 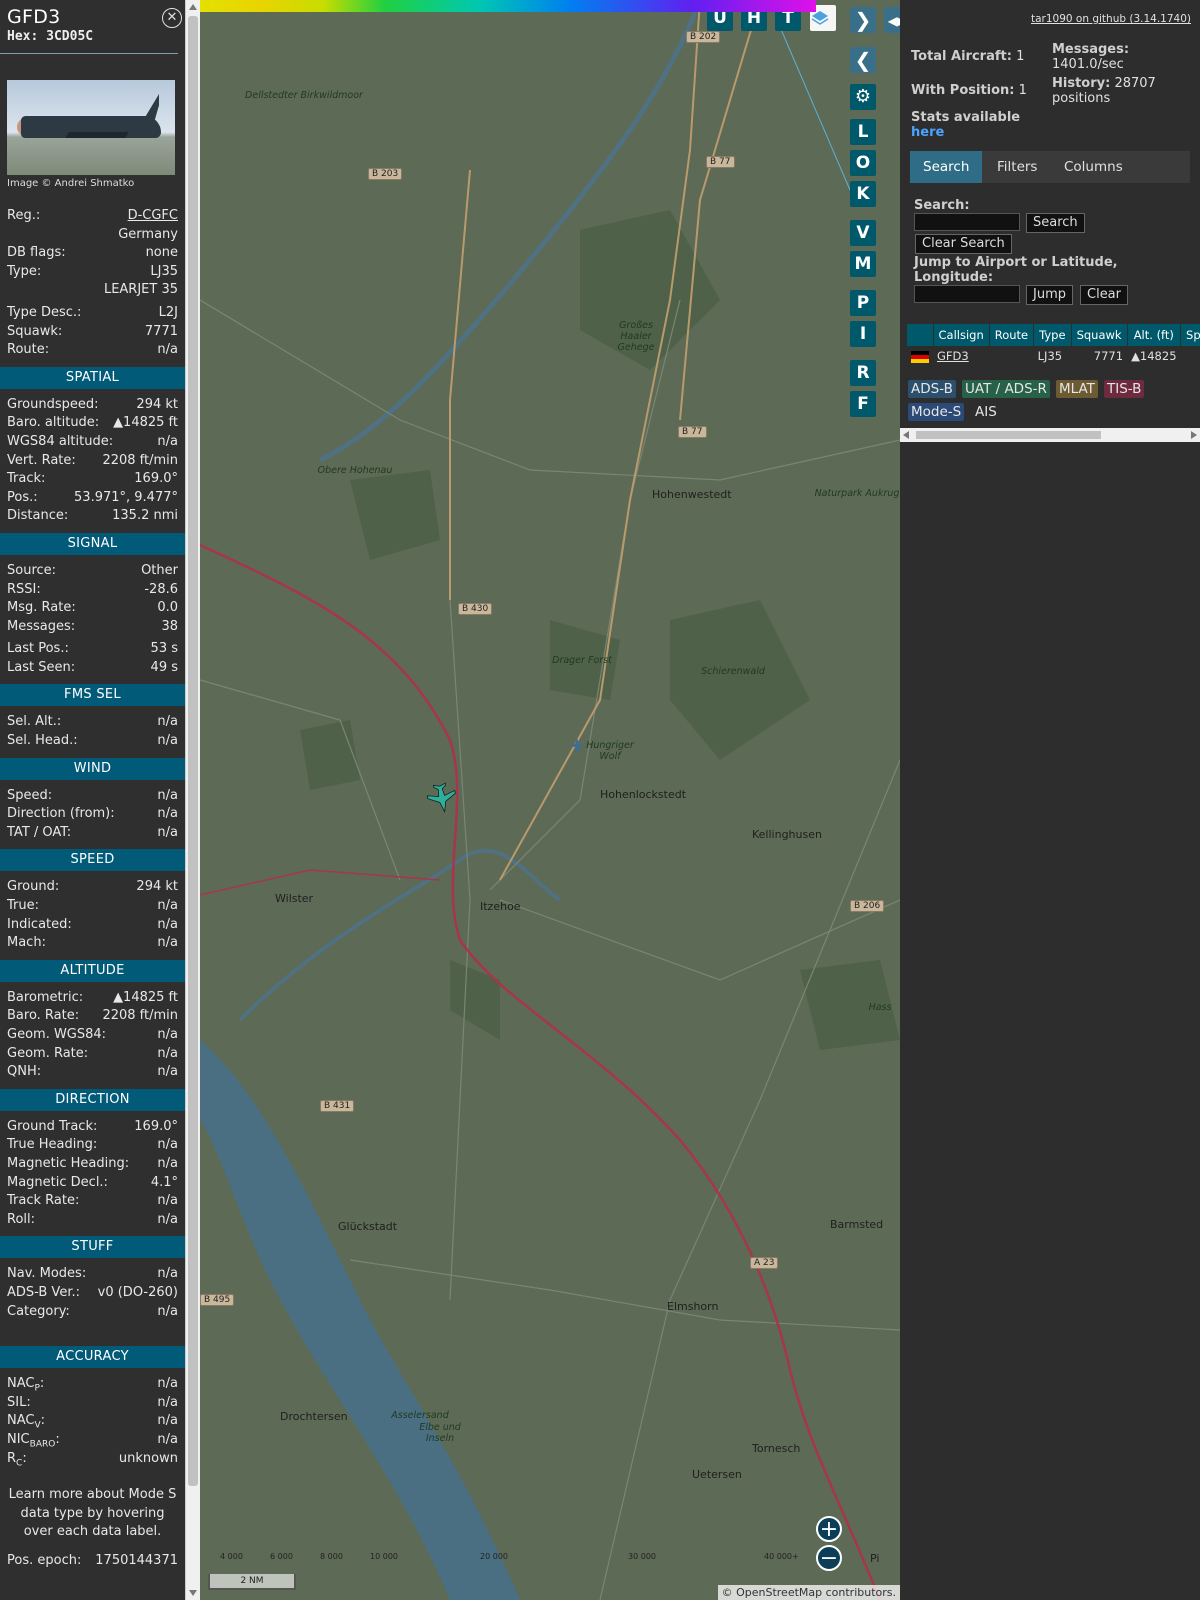 What do you see at coordinates (92, 1127) in the screenshot?
I see `direction-row: Ground Track: 169.0°` at bounding box center [92, 1127].